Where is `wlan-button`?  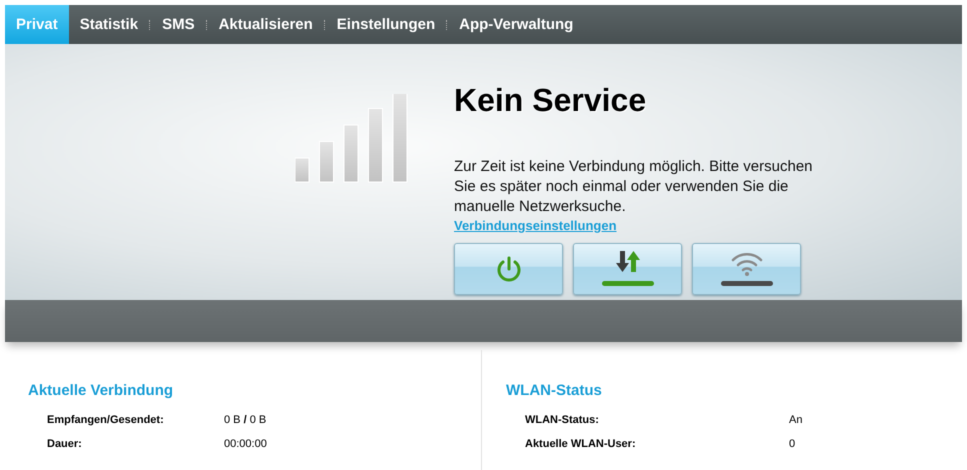
wlan-button is located at coordinates (746, 269).